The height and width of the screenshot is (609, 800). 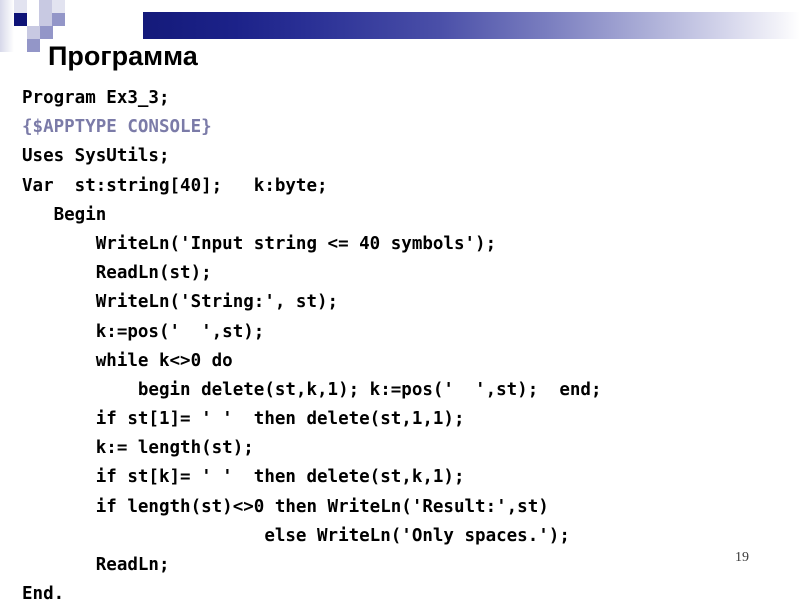 What do you see at coordinates (64, 214) in the screenshot?
I see `code-line: Begin` at bounding box center [64, 214].